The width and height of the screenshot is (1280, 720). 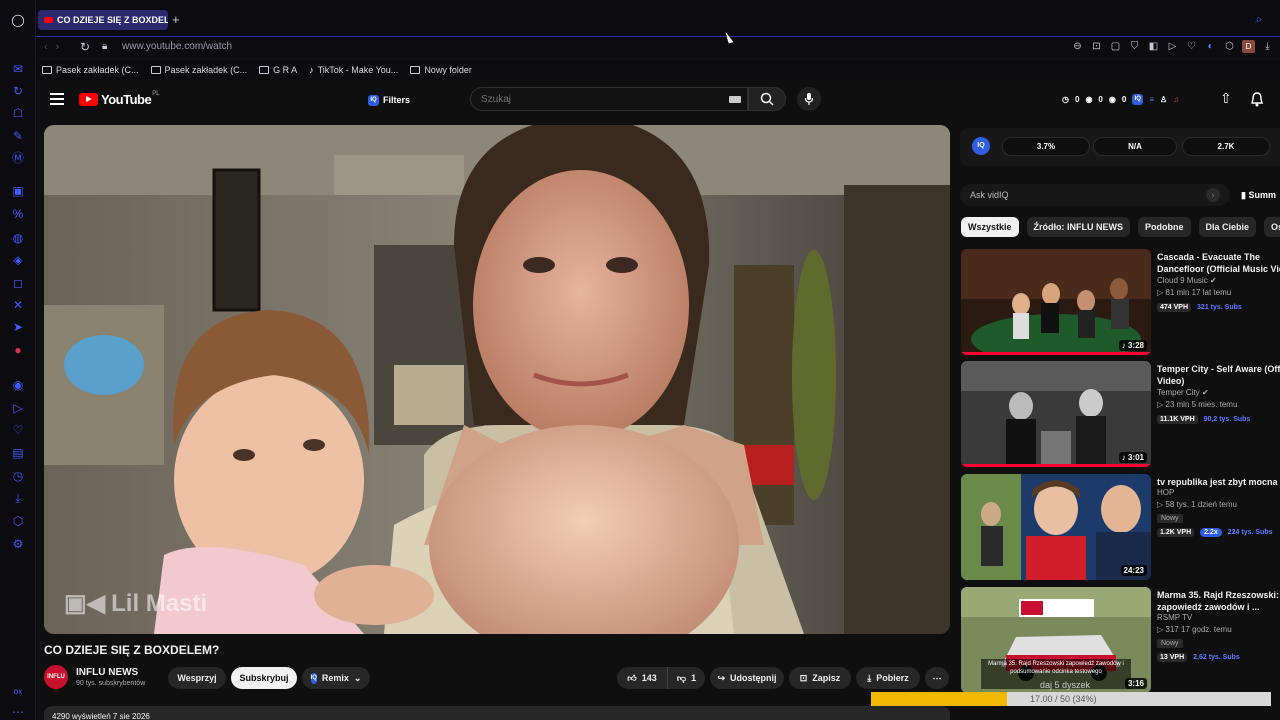 I want to click on vk-icon: ●, so click(x=18, y=350).